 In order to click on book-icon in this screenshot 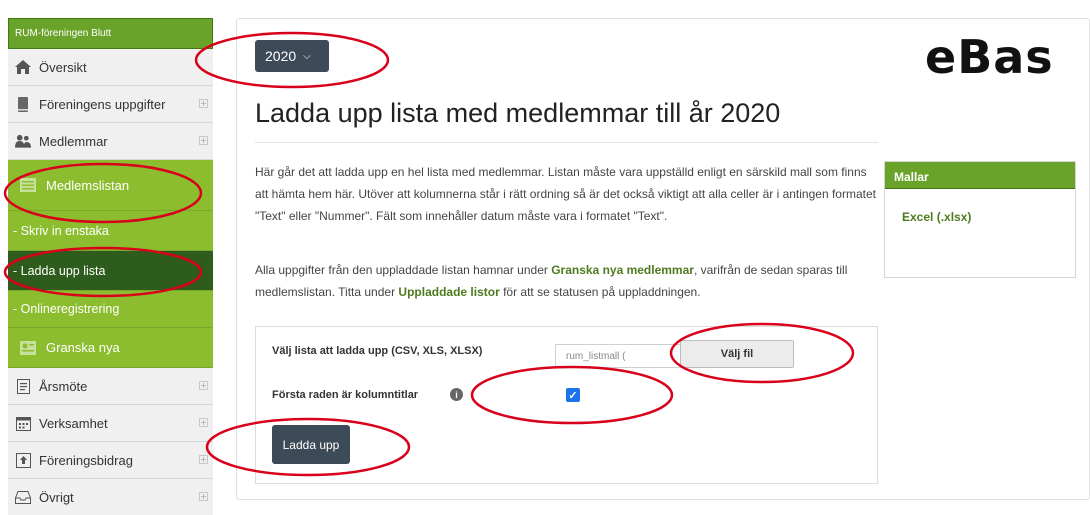, I will do `click(23, 104)`.